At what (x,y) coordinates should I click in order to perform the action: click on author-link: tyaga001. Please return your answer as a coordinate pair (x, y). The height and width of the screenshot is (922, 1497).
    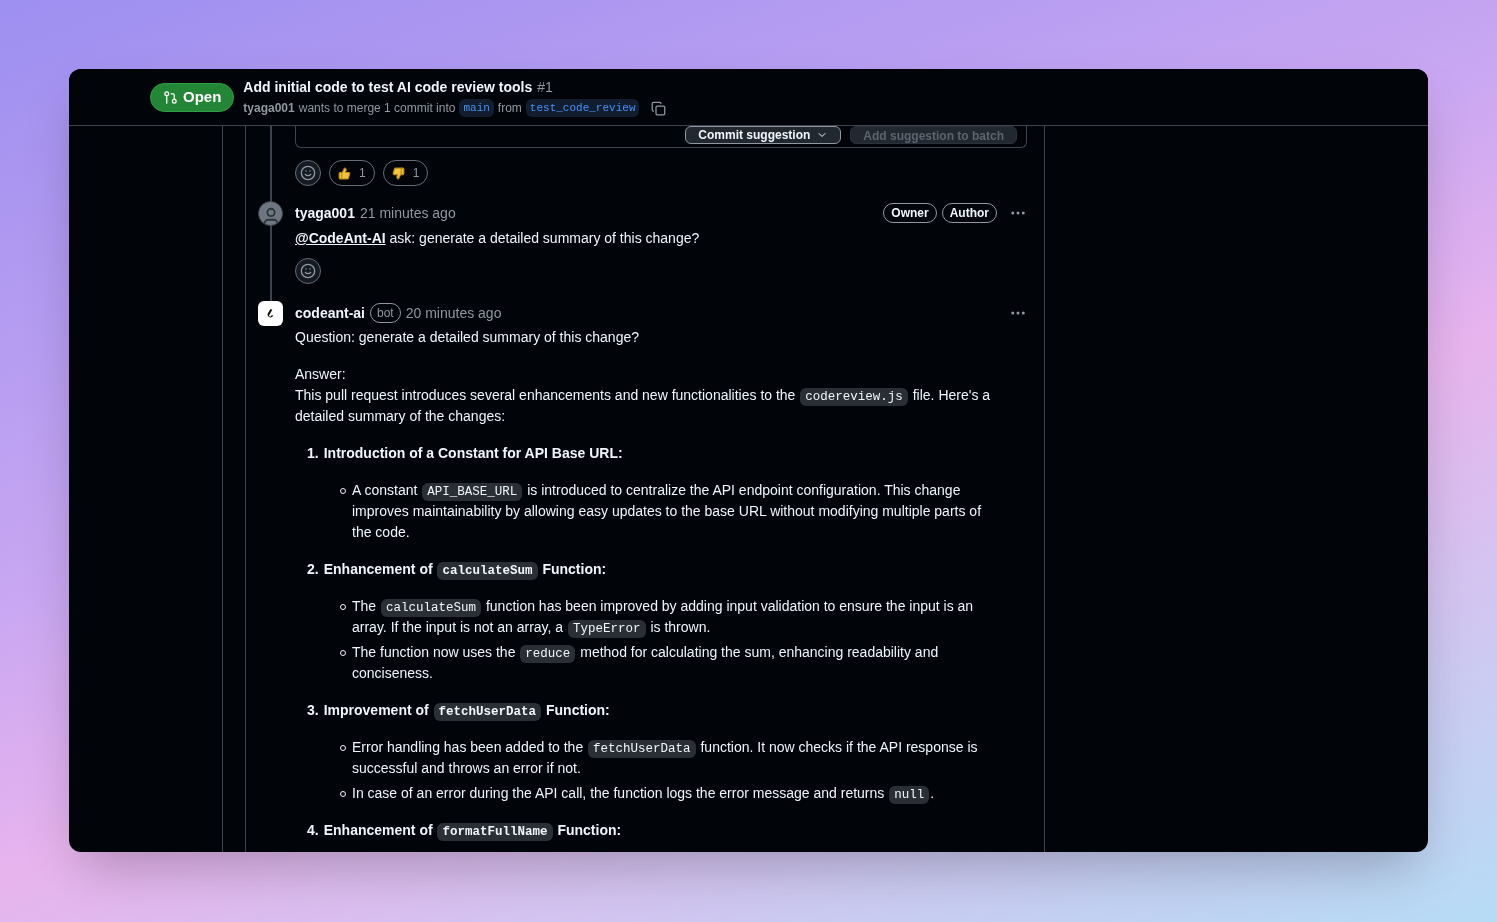
    Looking at the image, I should click on (269, 108).